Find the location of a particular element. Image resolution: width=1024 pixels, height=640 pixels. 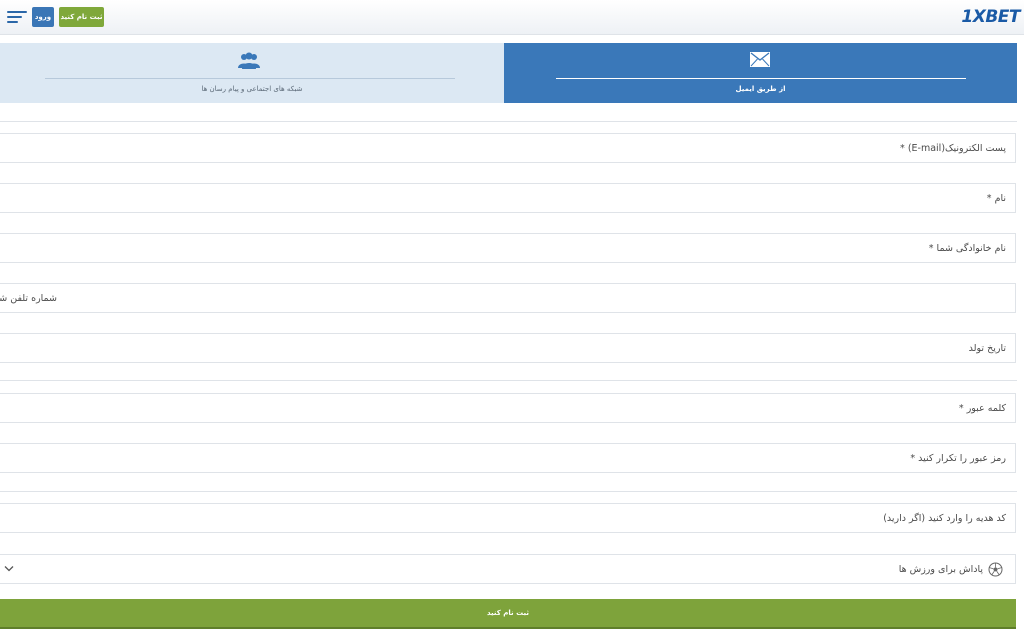

email-field: پست الکترونیک(E-mail) * is located at coordinates (508, 148).